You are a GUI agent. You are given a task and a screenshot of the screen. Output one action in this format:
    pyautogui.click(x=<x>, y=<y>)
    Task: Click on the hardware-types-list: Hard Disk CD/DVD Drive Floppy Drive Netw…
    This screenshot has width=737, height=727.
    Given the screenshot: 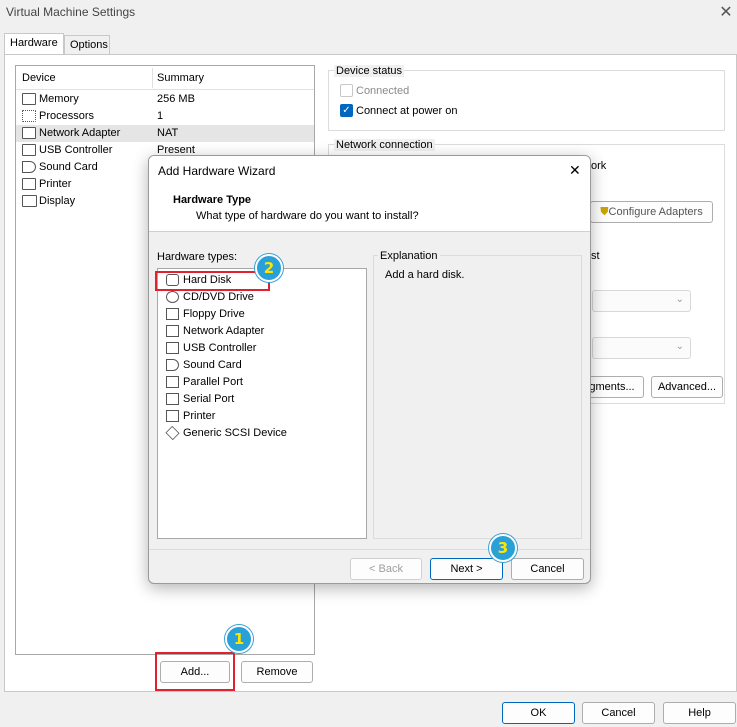 What is the action you would take?
    pyautogui.click(x=262, y=403)
    